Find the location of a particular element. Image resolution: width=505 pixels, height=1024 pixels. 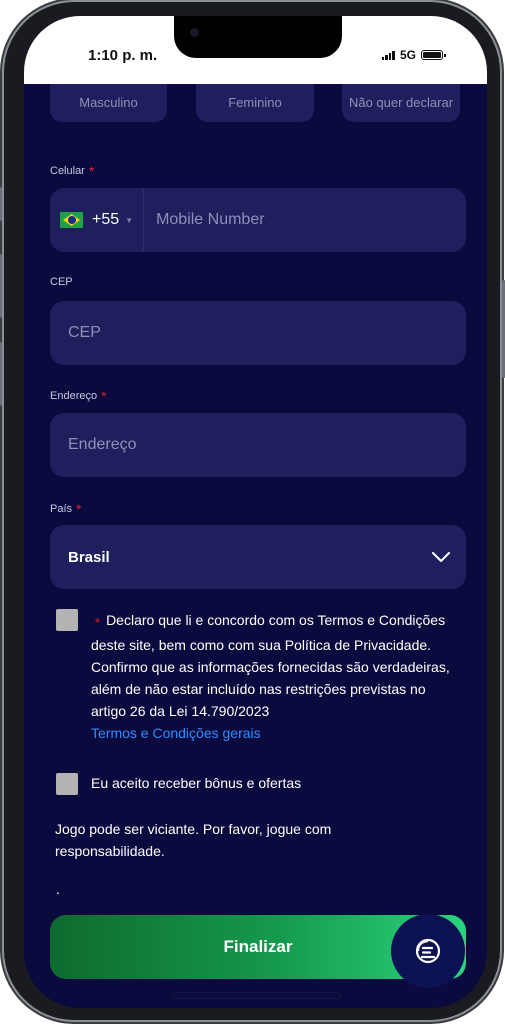

terms-link: Termos e Condições gerais is located at coordinates (176, 733).